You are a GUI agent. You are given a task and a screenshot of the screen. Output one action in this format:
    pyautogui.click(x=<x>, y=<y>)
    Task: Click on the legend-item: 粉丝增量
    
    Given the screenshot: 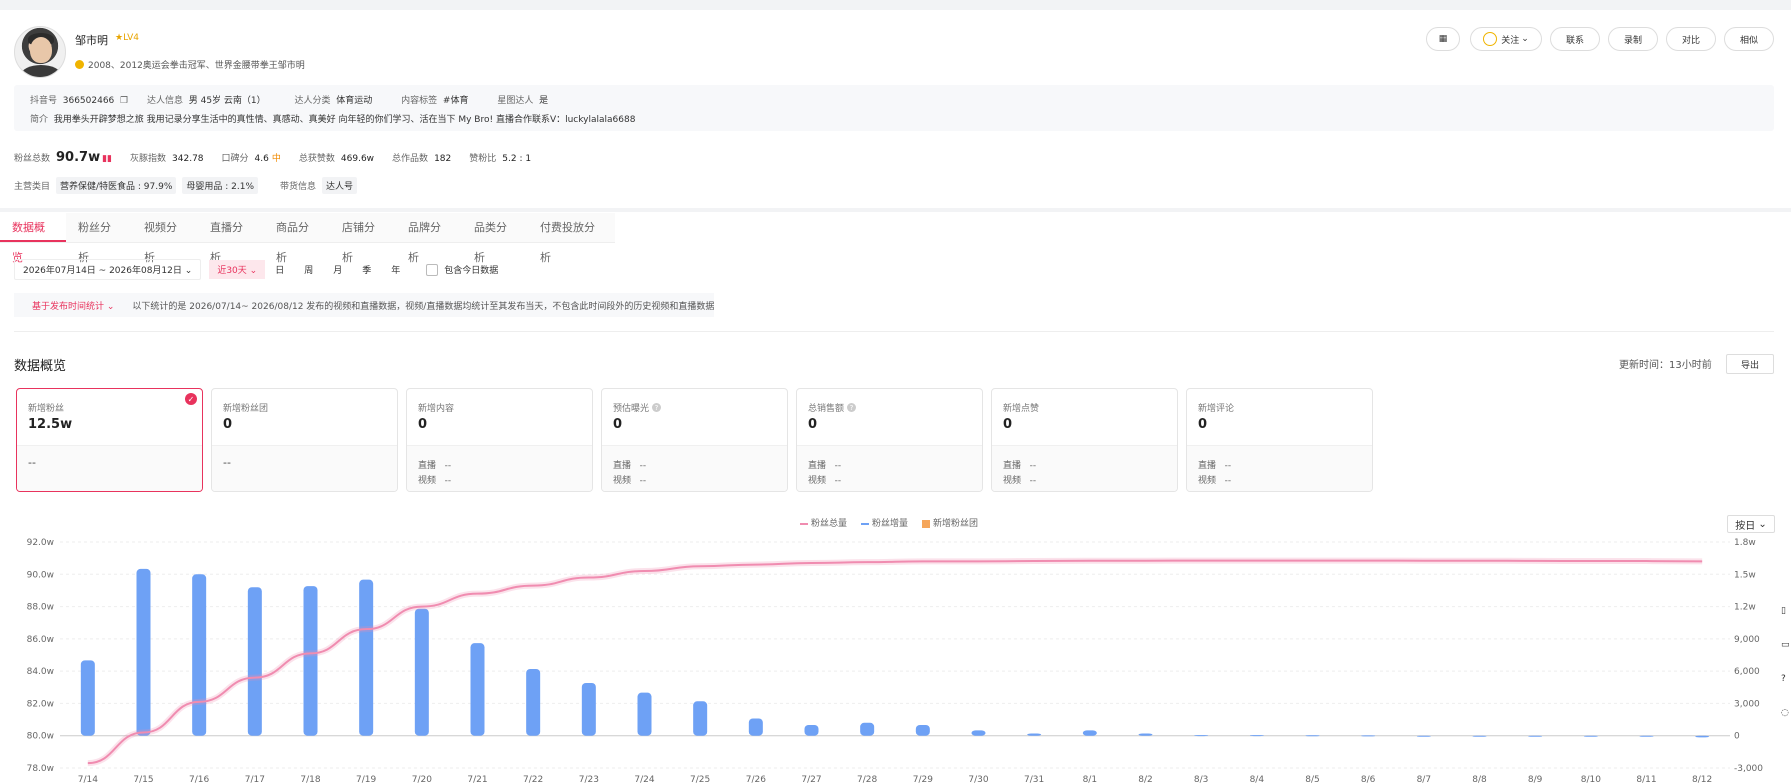 What is the action you would take?
    pyautogui.click(x=884, y=522)
    